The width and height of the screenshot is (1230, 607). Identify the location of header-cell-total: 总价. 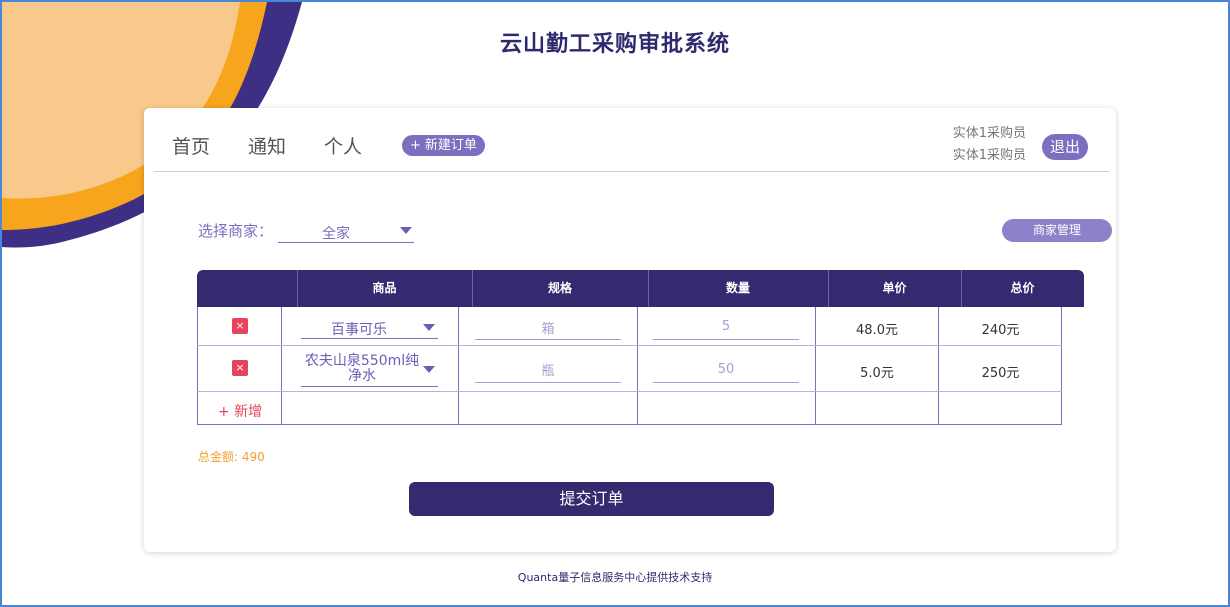
(1022, 288).